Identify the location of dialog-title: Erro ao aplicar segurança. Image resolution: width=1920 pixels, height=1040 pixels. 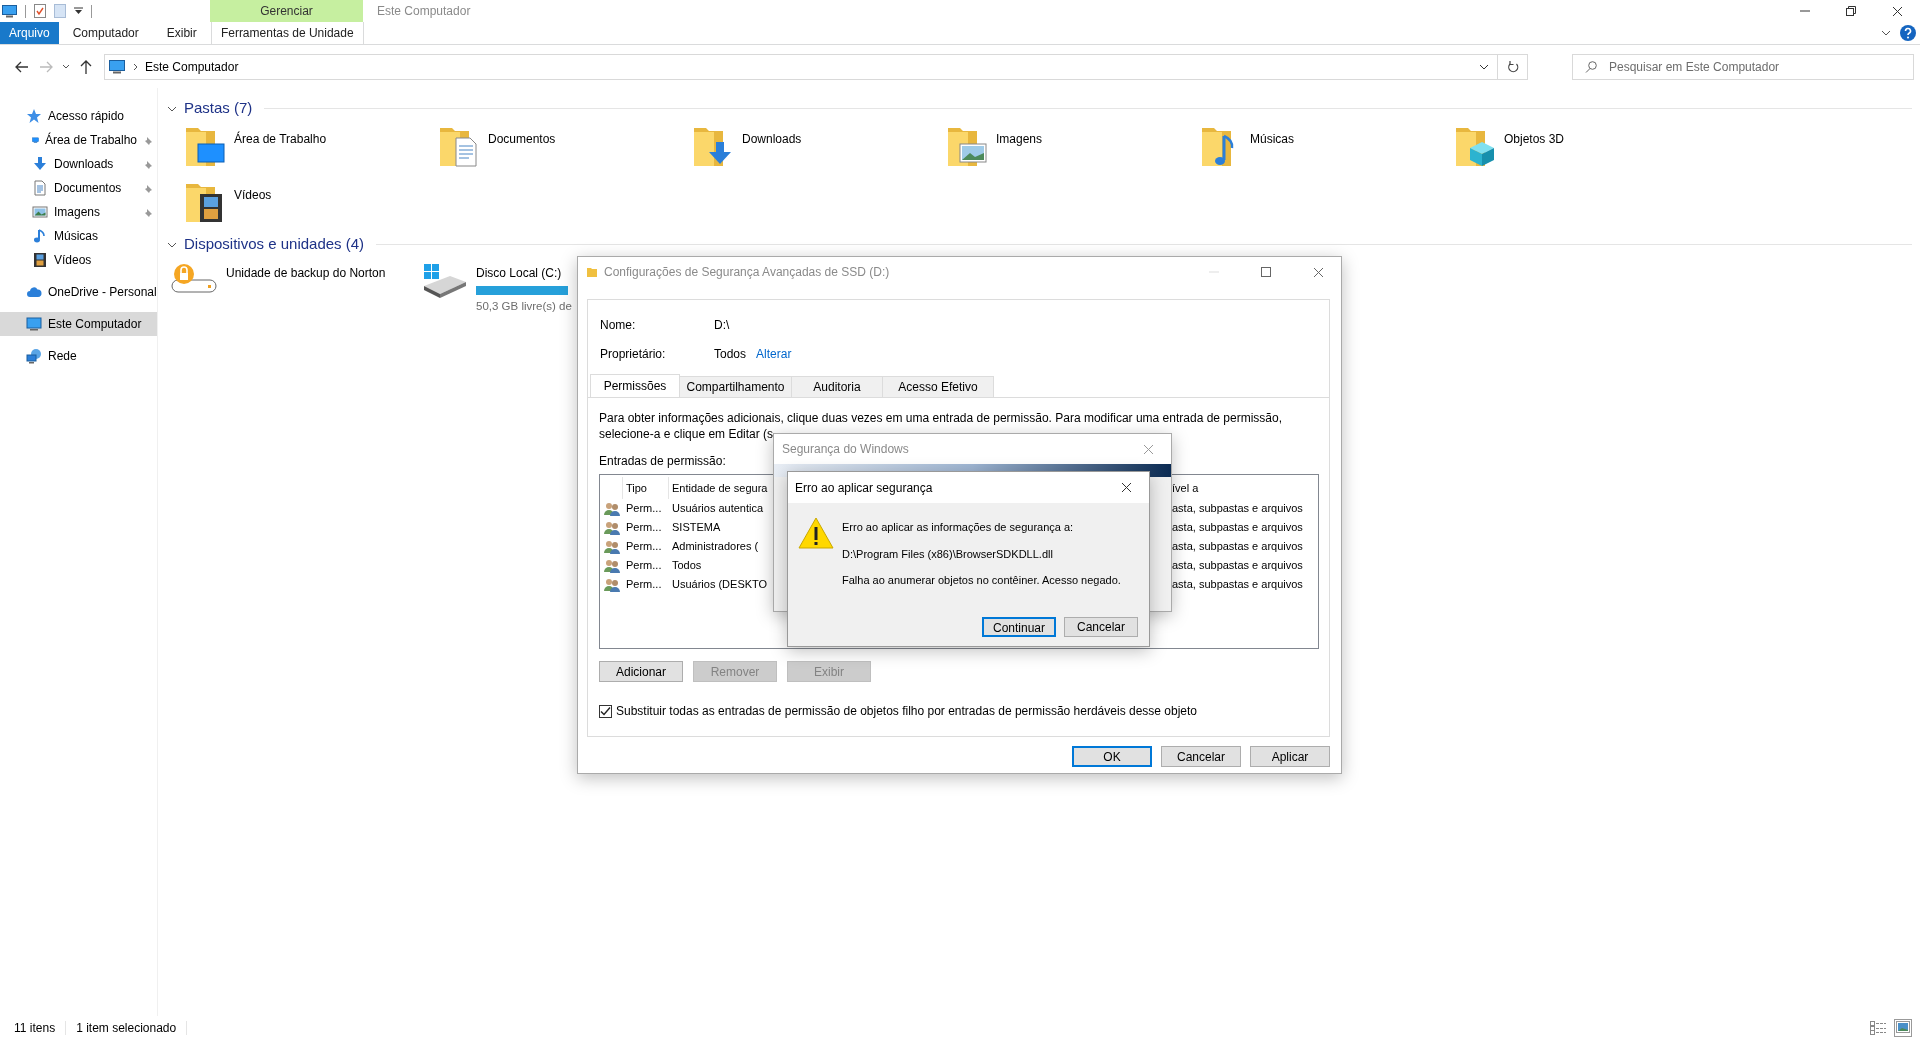
(864, 488).